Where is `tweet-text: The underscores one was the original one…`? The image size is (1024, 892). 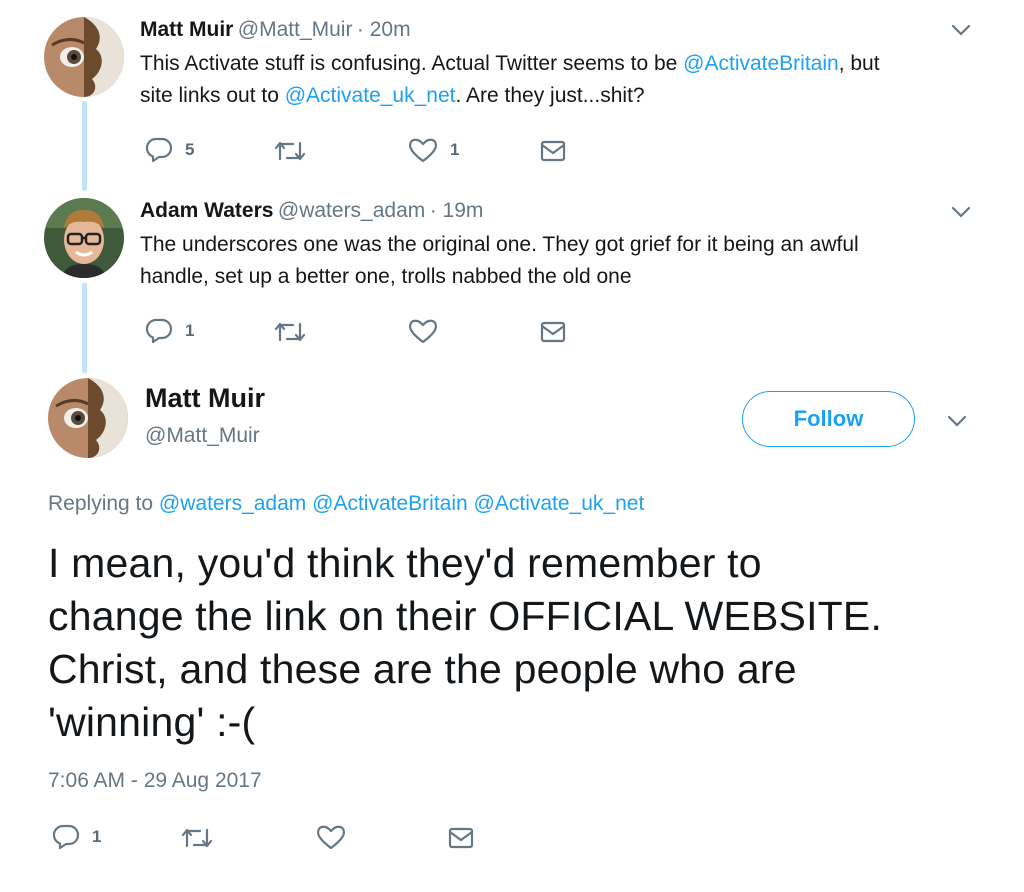 tweet-text: The underscores one was the original one… is located at coordinates (570, 261).